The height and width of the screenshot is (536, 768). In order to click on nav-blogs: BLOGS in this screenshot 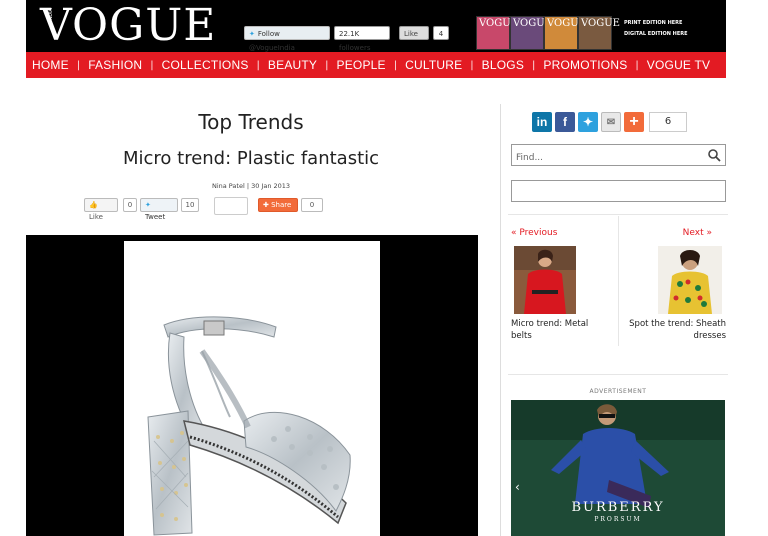, I will do `click(503, 65)`.